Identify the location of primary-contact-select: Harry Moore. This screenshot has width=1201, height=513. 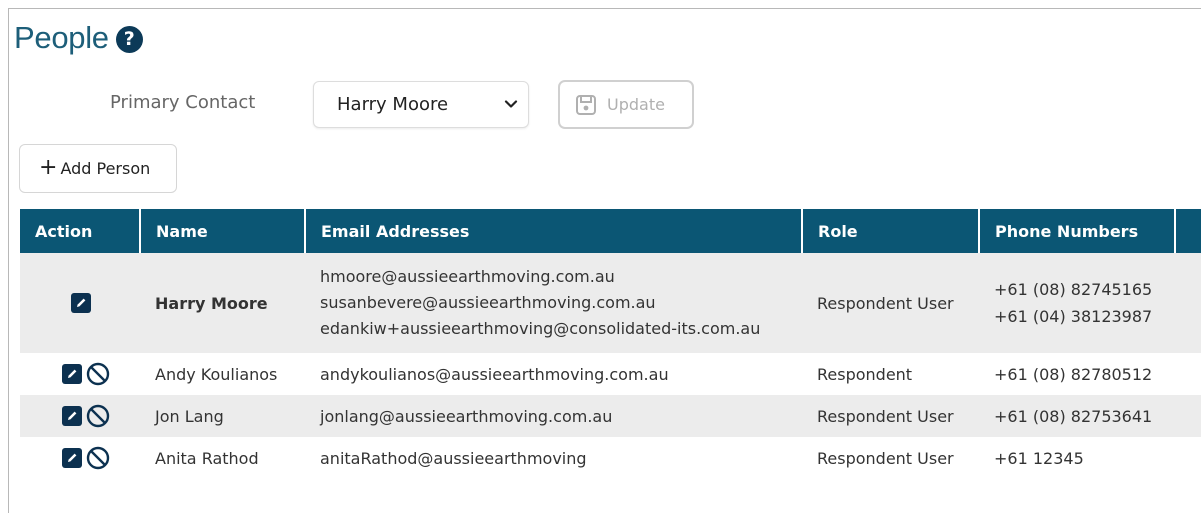
(421, 104).